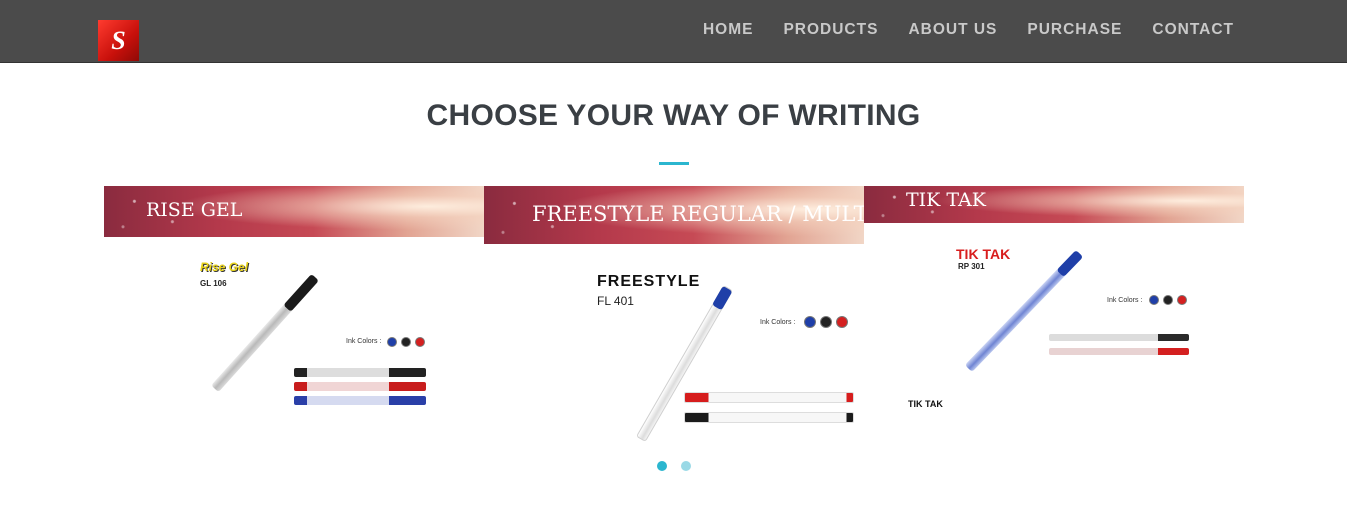 Image resolution: width=1347 pixels, height=512 pixels. What do you see at coordinates (925, 404) in the screenshot?
I see `product-caption: TIK TAK` at bounding box center [925, 404].